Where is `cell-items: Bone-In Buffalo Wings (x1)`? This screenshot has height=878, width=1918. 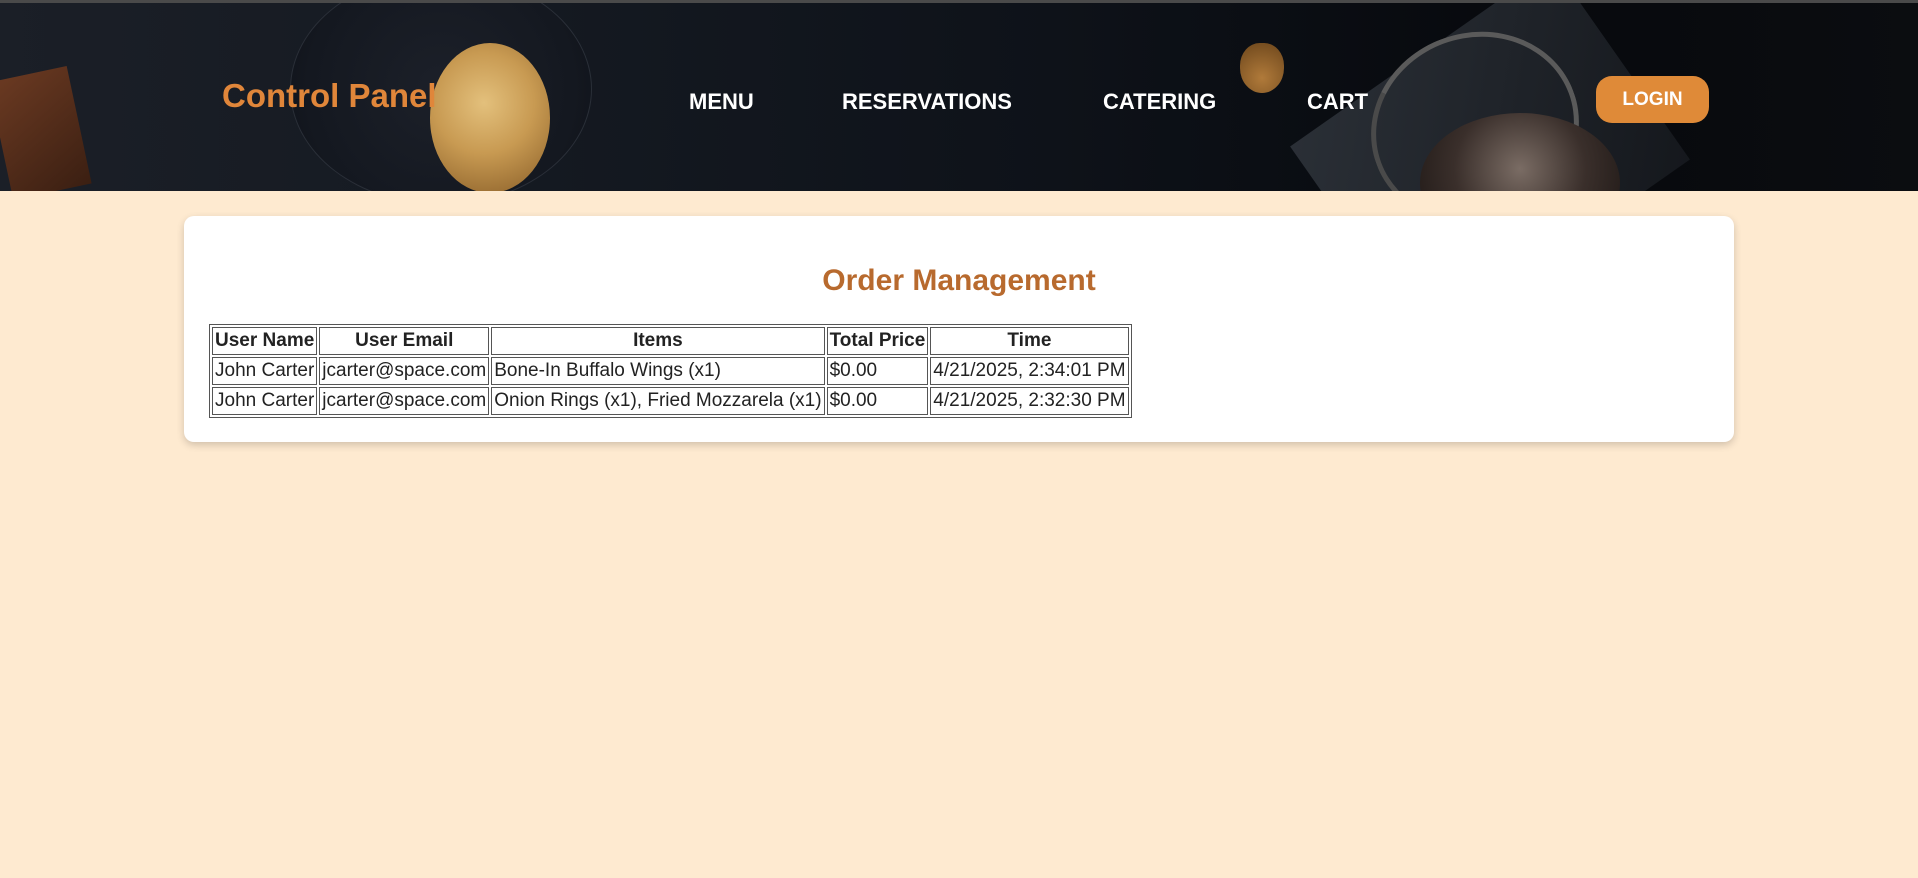
cell-items: Bone-In Buffalo Wings (x1) is located at coordinates (658, 371).